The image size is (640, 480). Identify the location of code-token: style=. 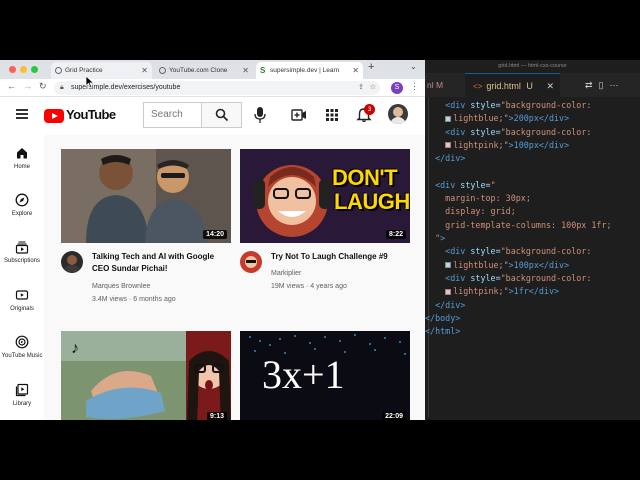
(483, 277).